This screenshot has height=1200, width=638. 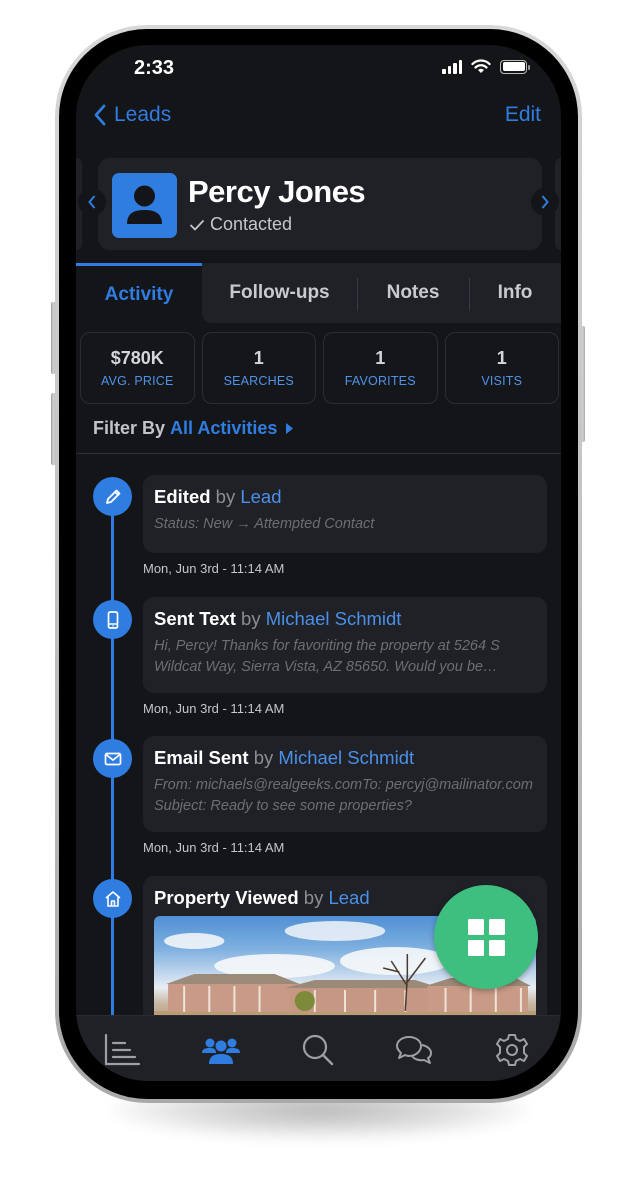 I want to click on stat-label: FAVORITES, so click(x=380, y=381).